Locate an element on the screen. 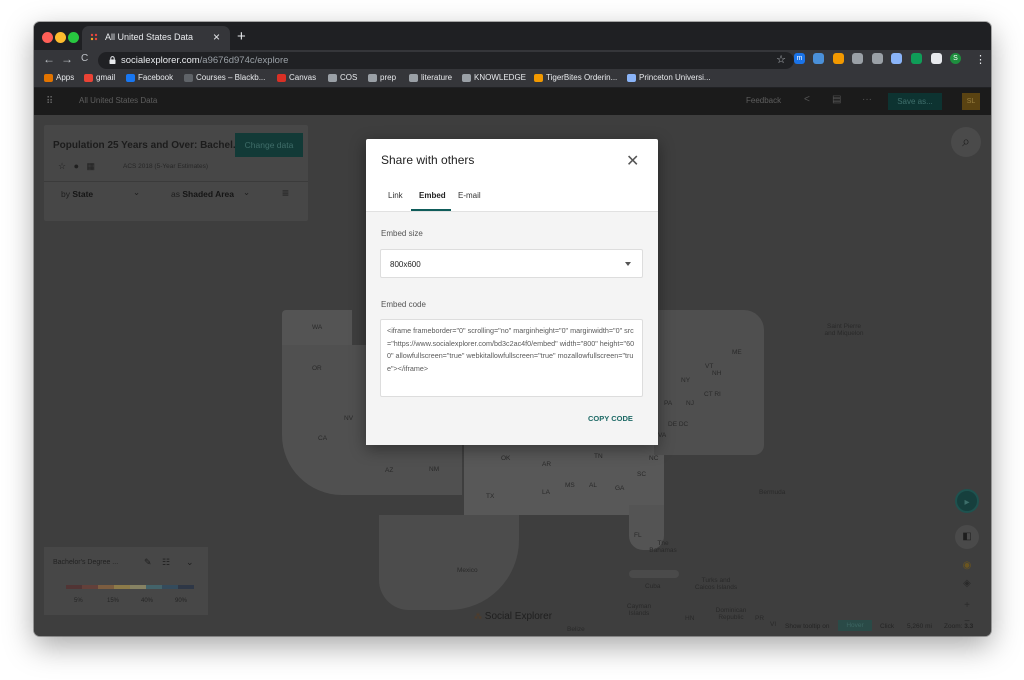 This screenshot has height=680, width=1024. close-icon: ✕ is located at coordinates (632, 161).